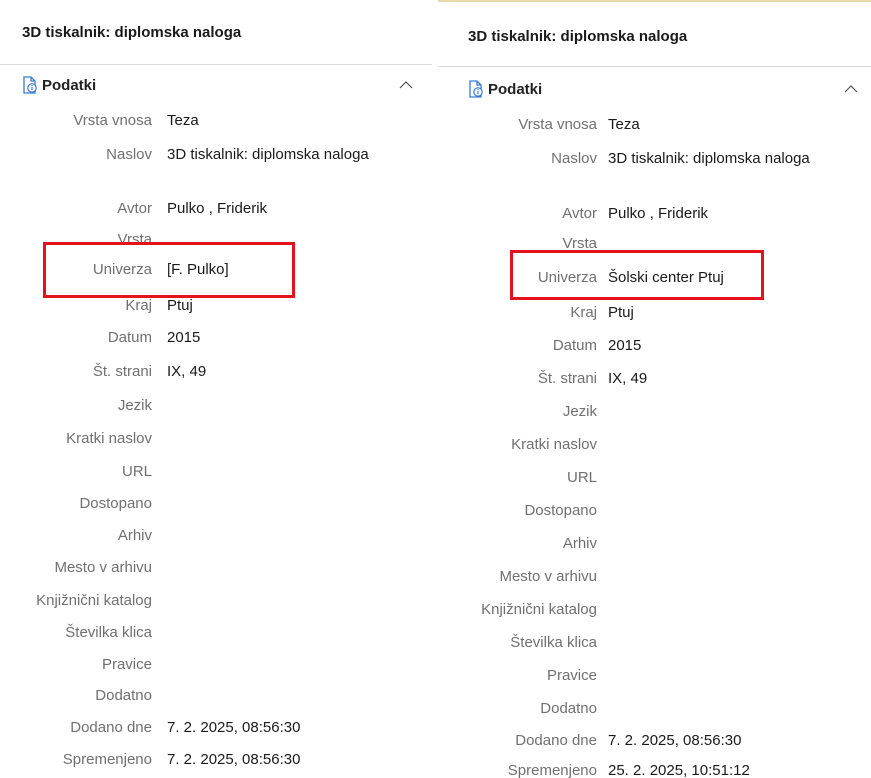 Image resolution: width=871 pixels, height=778 pixels. What do you see at coordinates (103, 567) in the screenshot?
I see `field-label: Mesto v arhivu` at bounding box center [103, 567].